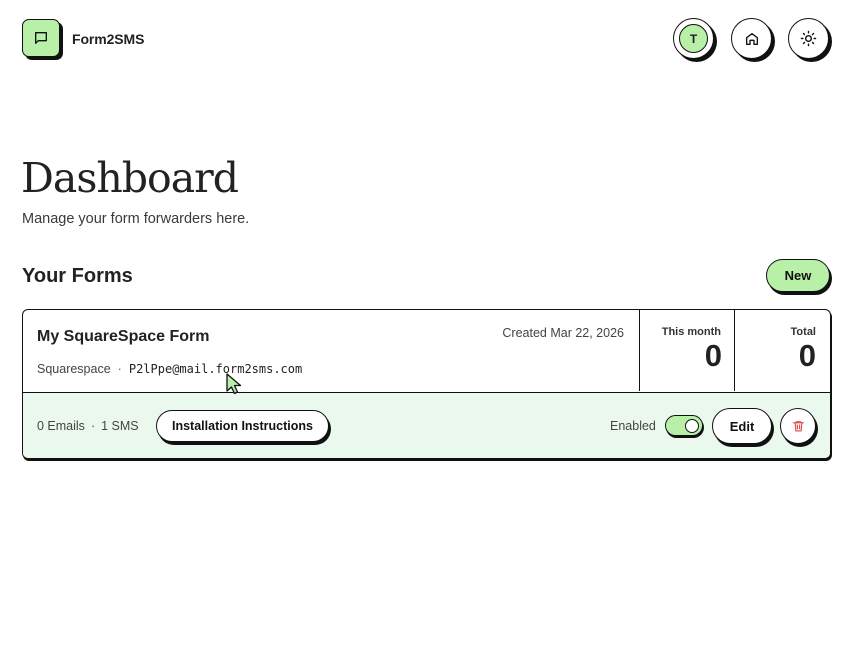  Describe the element at coordinates (803, 332) in the screenshot. I see `stat-label: Total` at that location.